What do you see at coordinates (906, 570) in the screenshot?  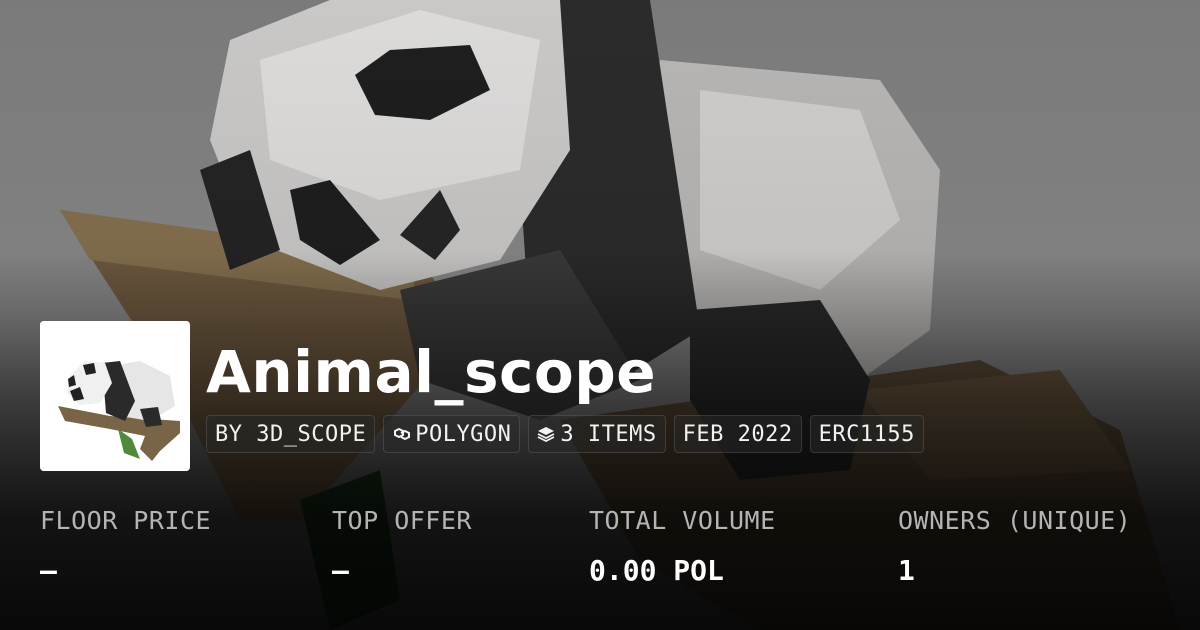 I see `owners-value: 1` at bounding box center [906, 570].